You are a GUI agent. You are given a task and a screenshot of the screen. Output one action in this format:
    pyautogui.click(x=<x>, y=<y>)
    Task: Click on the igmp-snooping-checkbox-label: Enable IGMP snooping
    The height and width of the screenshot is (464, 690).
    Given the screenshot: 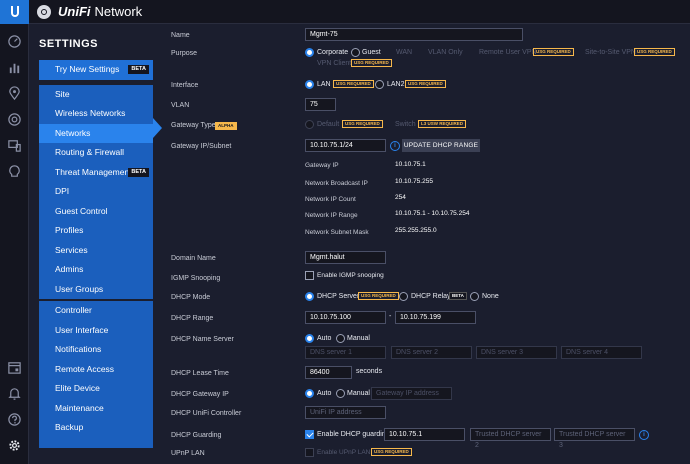 What is the action you would take?
    pyautogui.click(x=350, y=275)
    